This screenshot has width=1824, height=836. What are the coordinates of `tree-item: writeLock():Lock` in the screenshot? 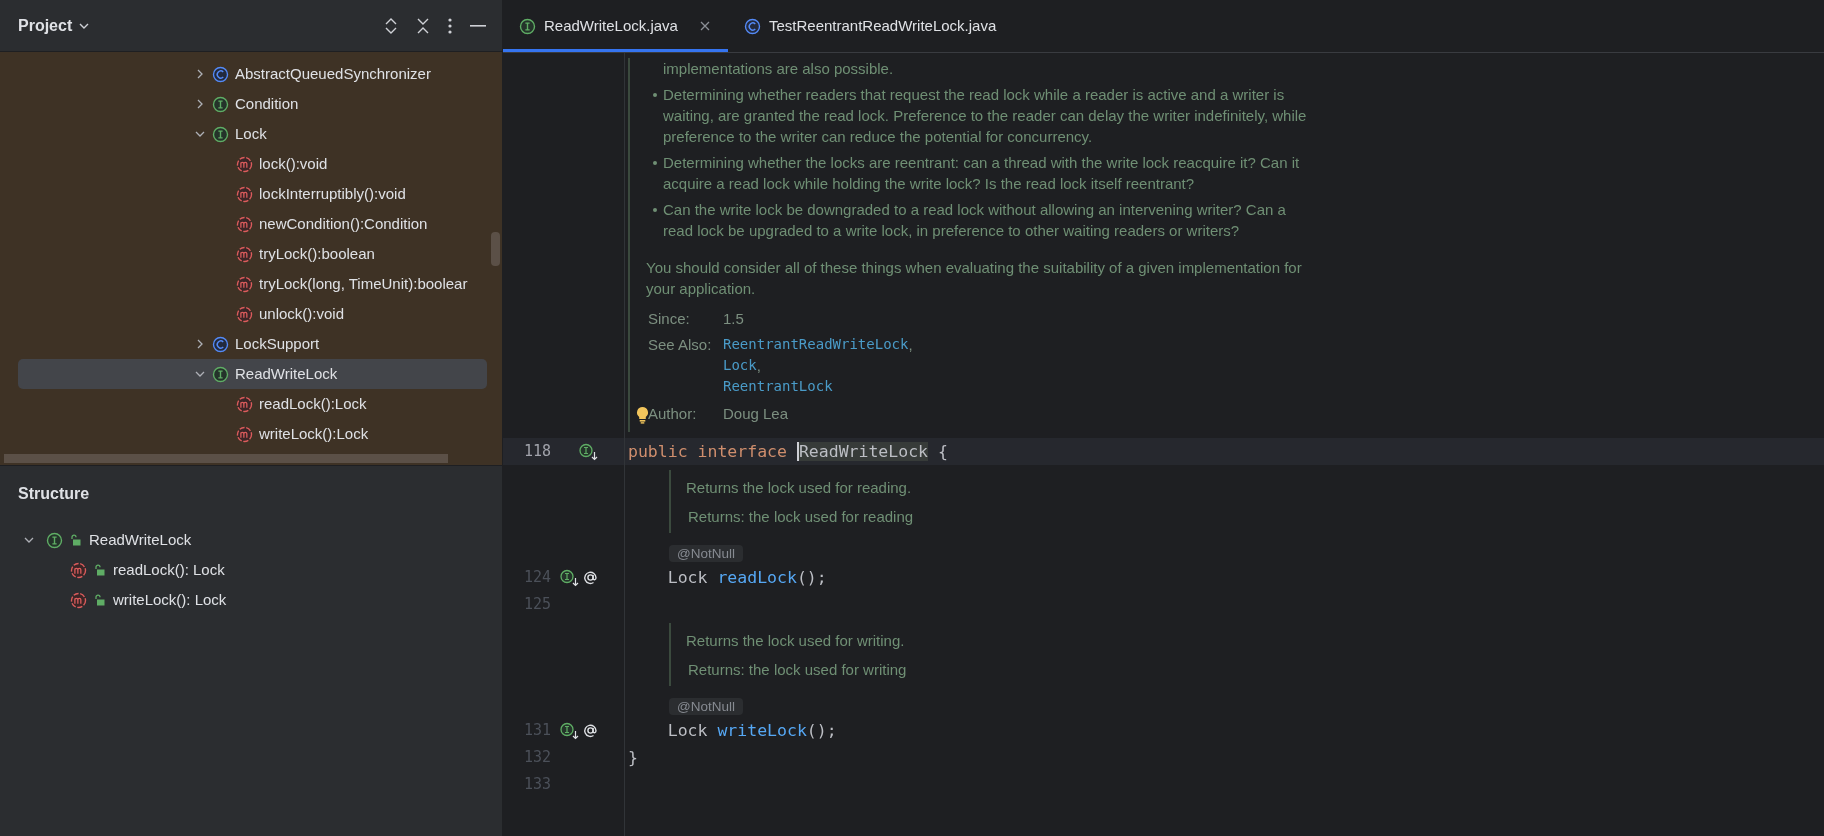 It's located at (252, 434).